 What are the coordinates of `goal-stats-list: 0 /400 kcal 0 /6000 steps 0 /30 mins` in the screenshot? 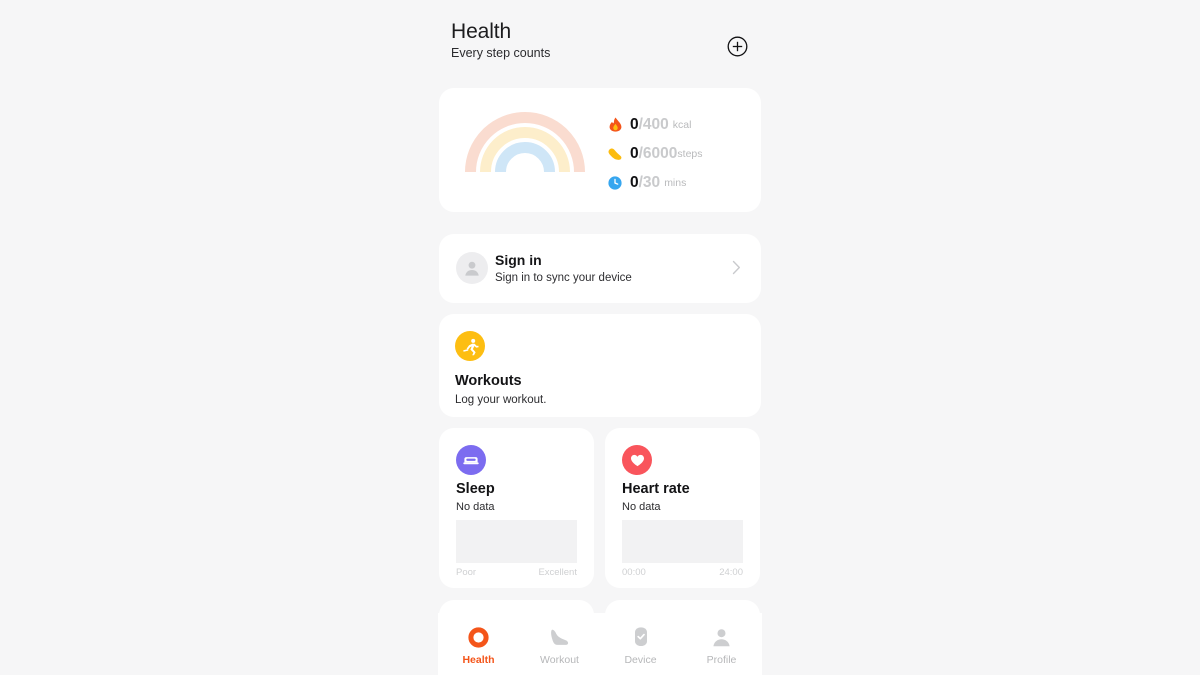 It's located at (682, 153).